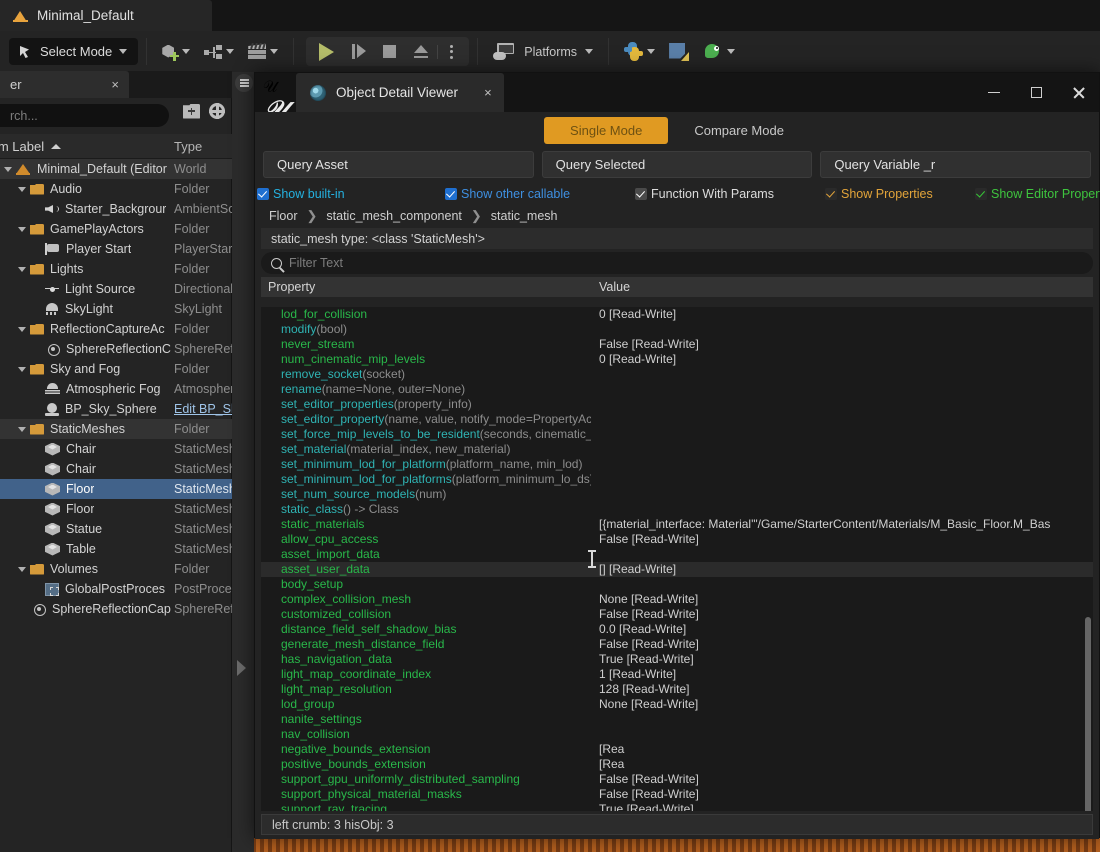 The image size is (1100, 852). What do you see at coordinates (217, 111) in the screenshot?
I see `gear-icon` at bounding box center [217, 111].